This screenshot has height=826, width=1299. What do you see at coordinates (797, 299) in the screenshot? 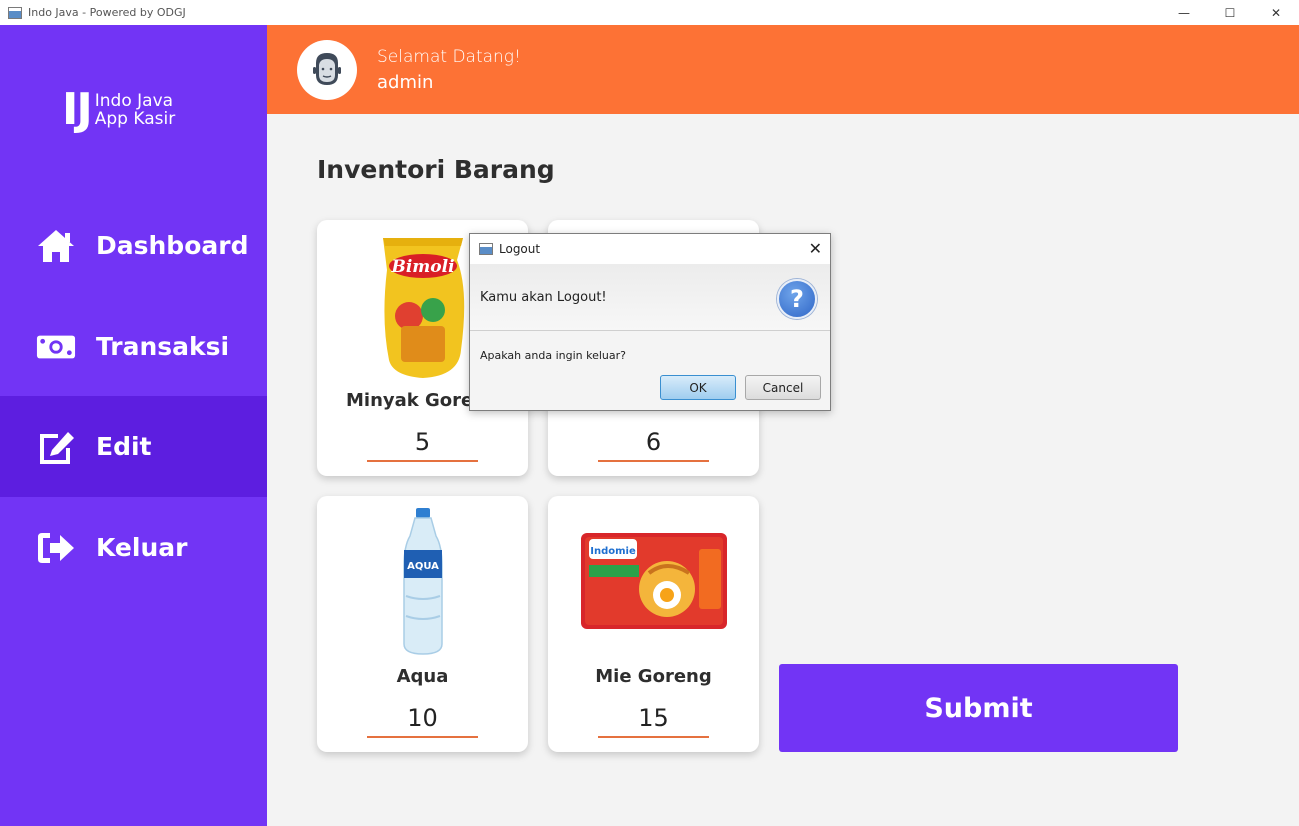
I see `question-icon: ?` at bounding box center [797, 299].